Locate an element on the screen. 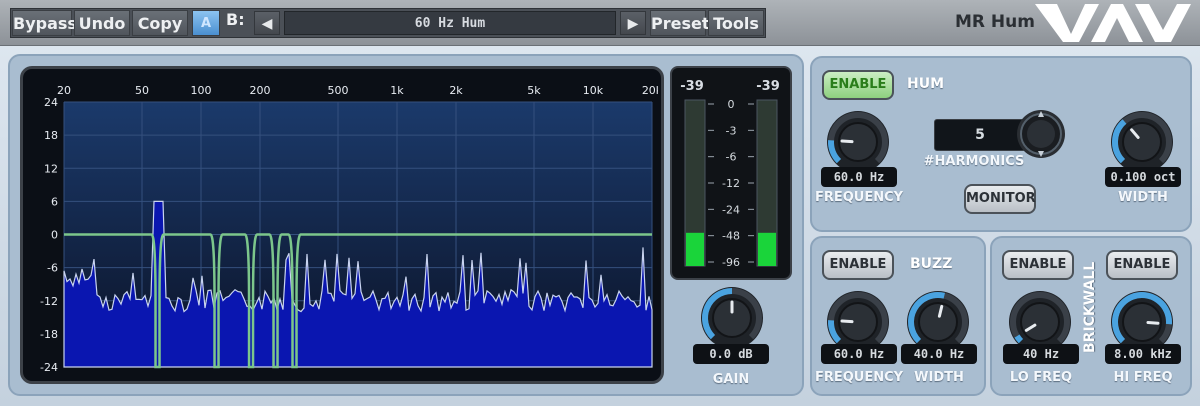 Image resolution: width=1200 pixels, height=406 pixels. db-tick-label: 12 is located at coordinates (51, 168).